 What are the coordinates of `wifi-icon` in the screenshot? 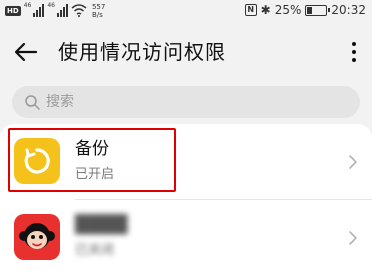 It's located at (79, 10).